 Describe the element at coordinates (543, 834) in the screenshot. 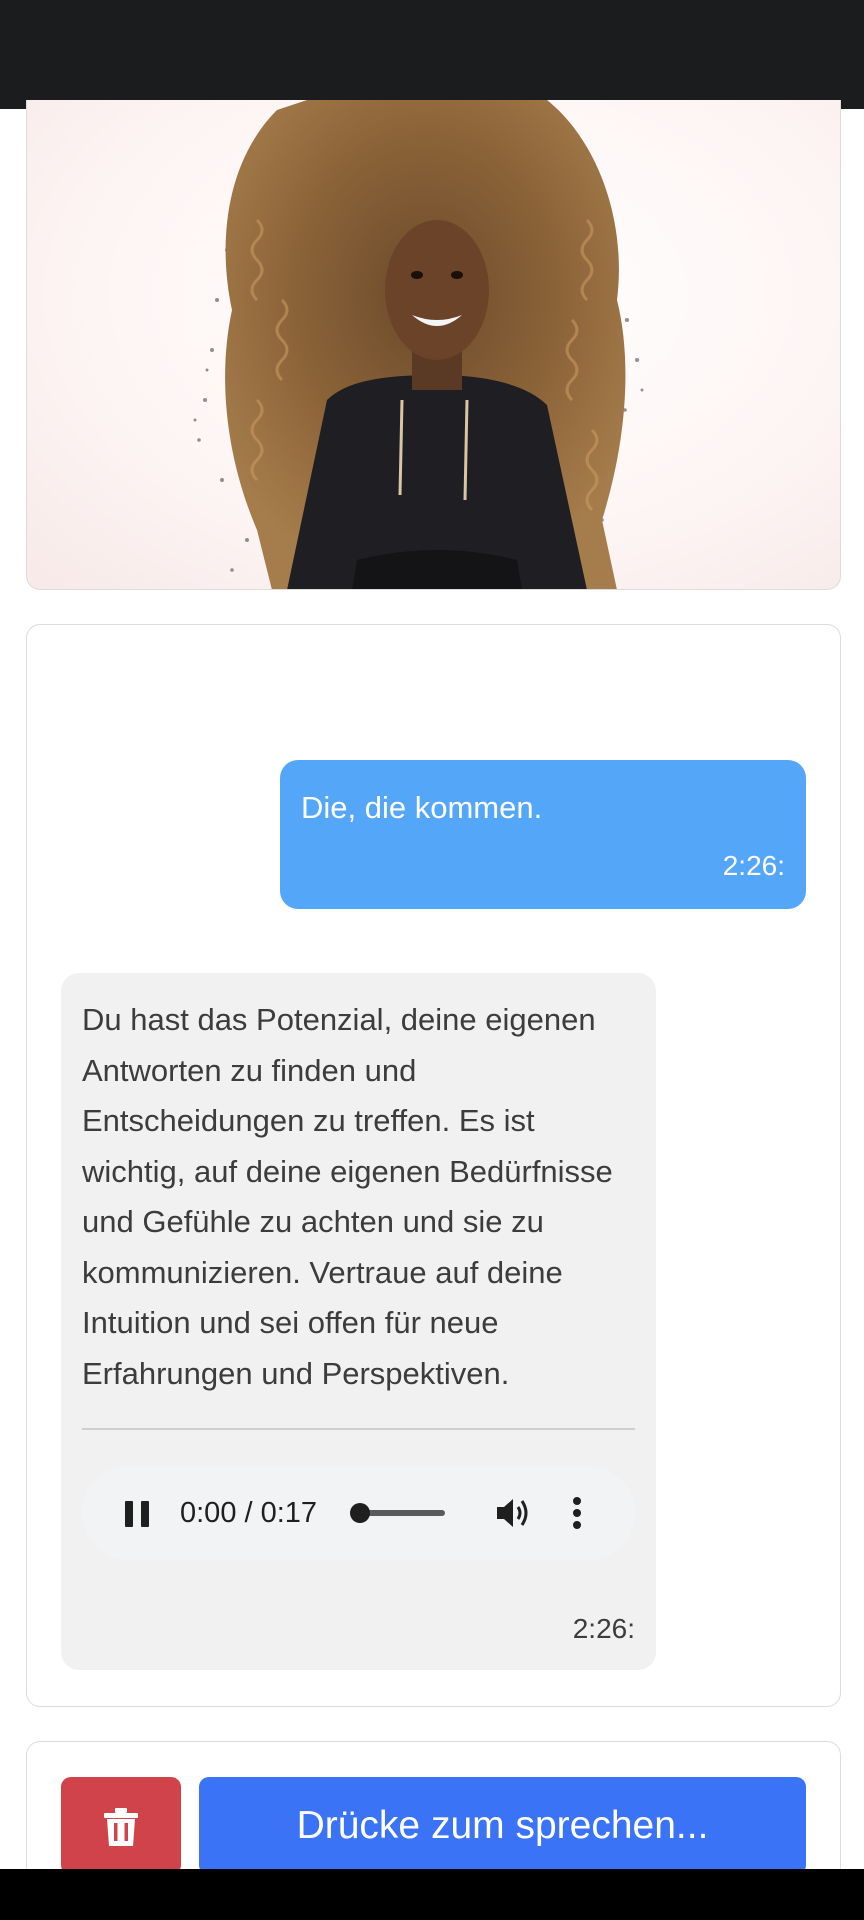

I see `user-message-bubble: Die, die kommen. 2:26:` at that location.